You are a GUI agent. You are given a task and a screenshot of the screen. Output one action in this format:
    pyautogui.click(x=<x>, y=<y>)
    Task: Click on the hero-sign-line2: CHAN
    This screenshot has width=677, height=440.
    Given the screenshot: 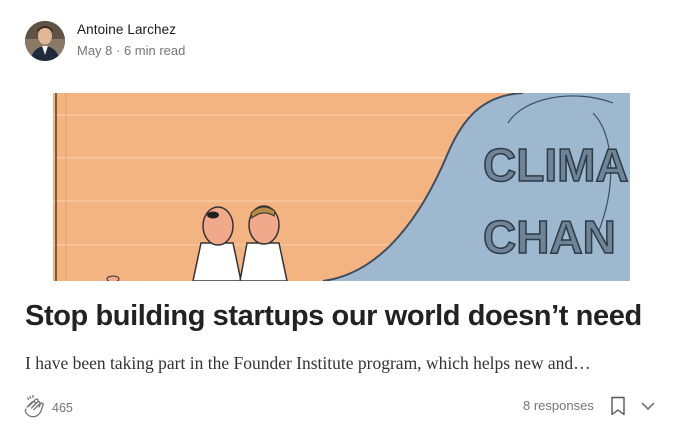 What is the action you would take?
    pyautogui.click(x=549, y=237)
    